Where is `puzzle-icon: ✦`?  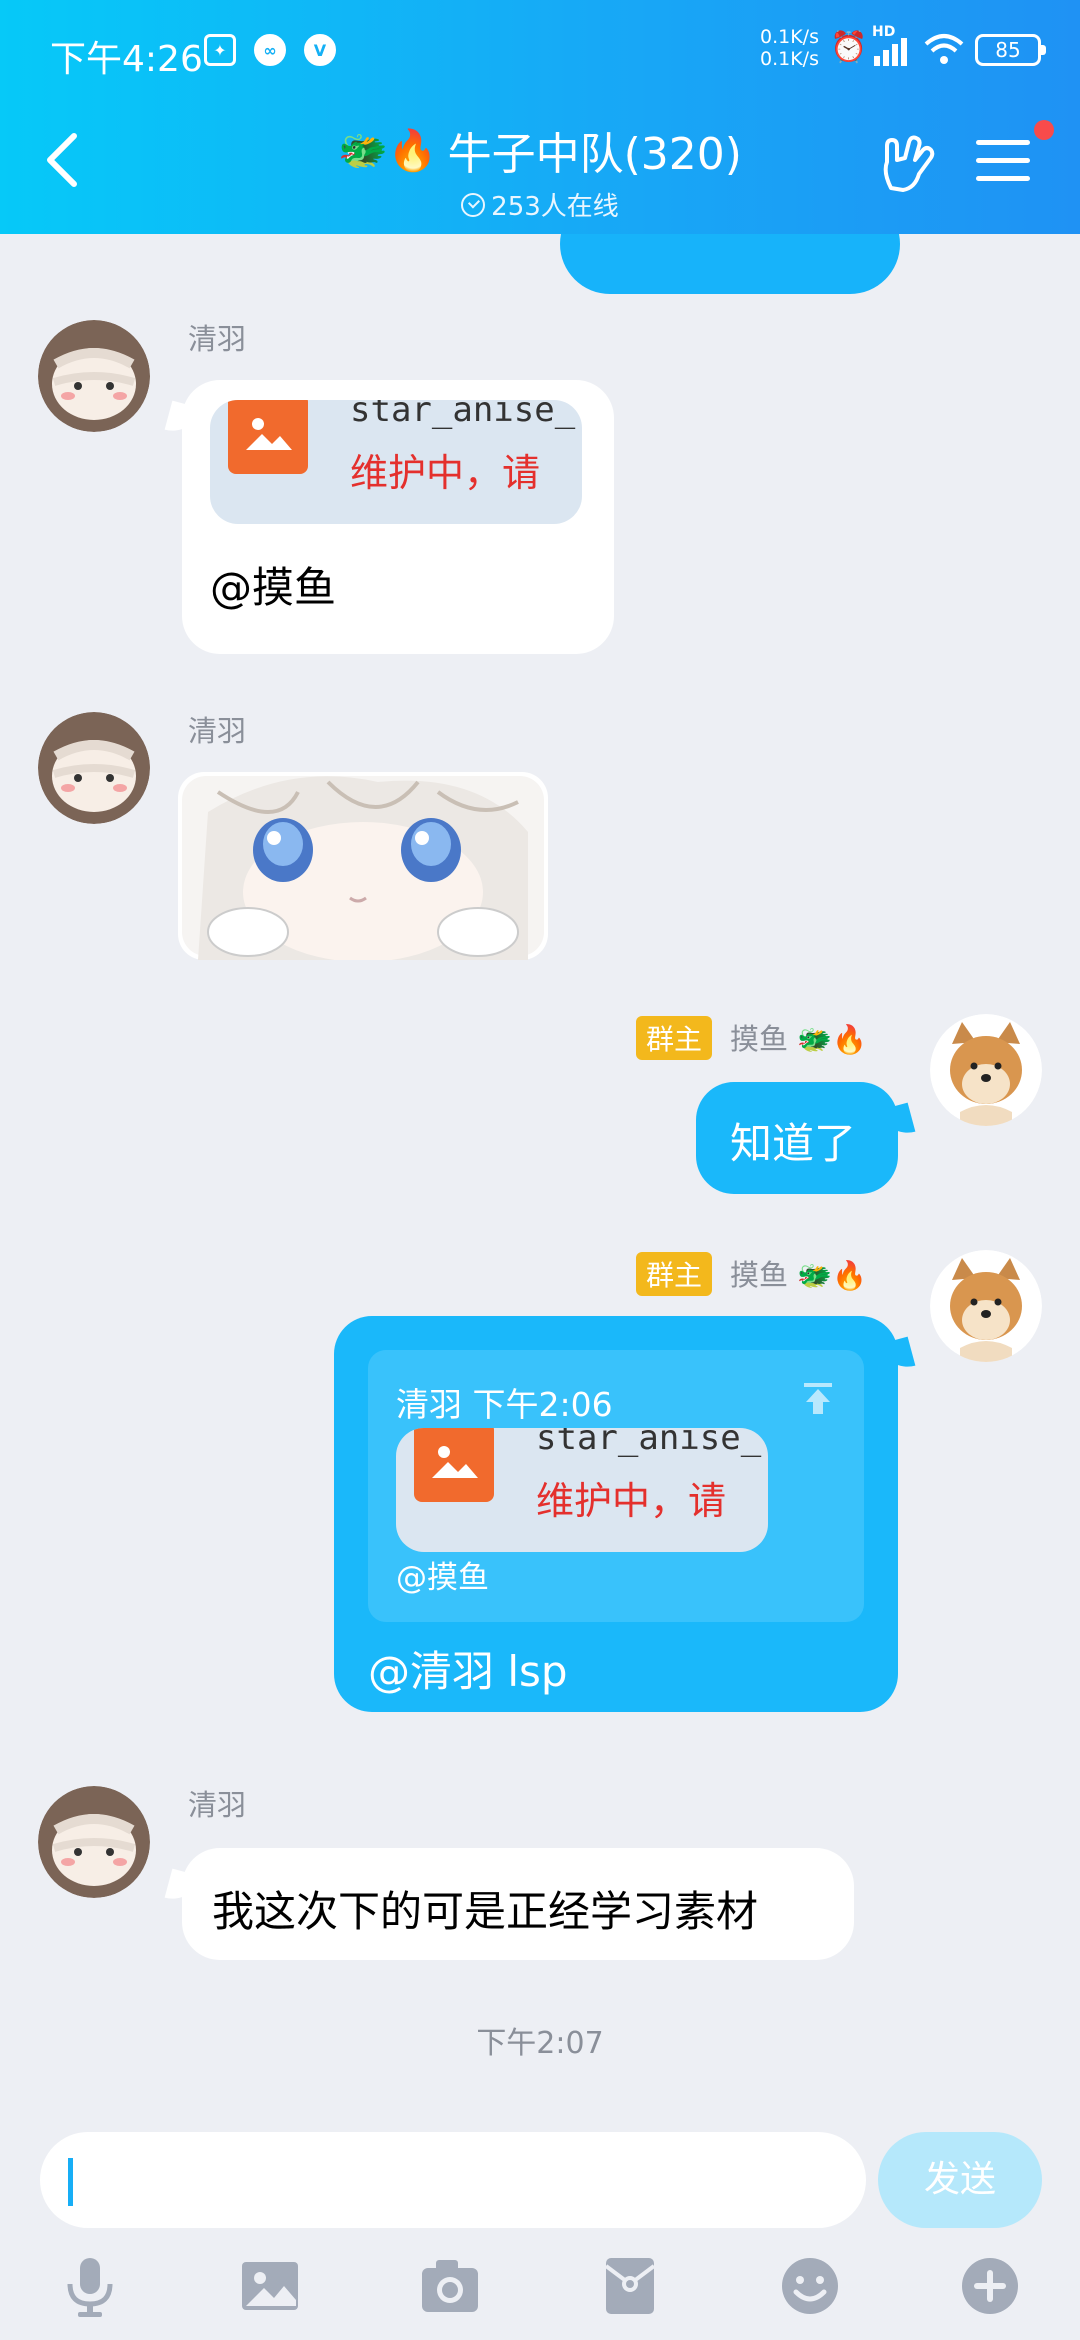 puzzle-icon: ✦ is located at coordinates (220, 50).